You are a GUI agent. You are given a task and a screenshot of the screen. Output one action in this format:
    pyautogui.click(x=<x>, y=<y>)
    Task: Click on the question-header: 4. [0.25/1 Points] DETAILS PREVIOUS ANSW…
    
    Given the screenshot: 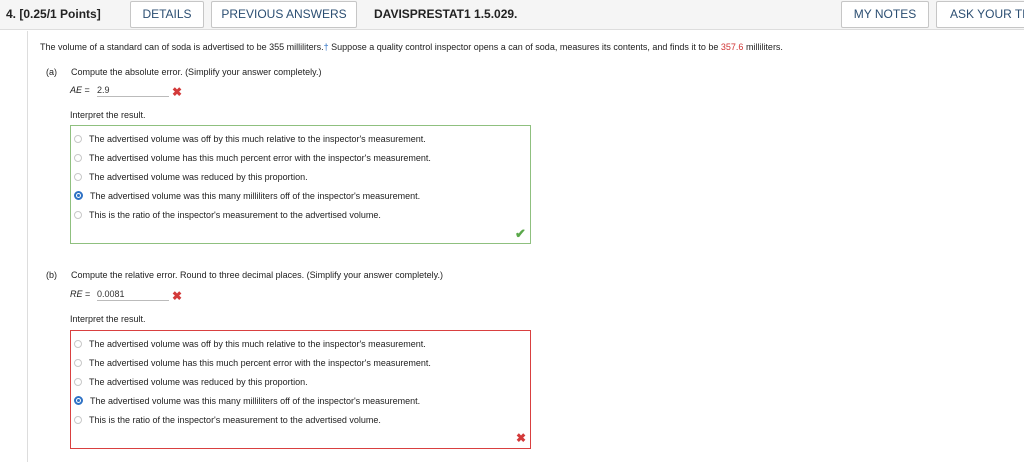 What is the action you would take?
    pyautogui.click(x=512, y=15)
    